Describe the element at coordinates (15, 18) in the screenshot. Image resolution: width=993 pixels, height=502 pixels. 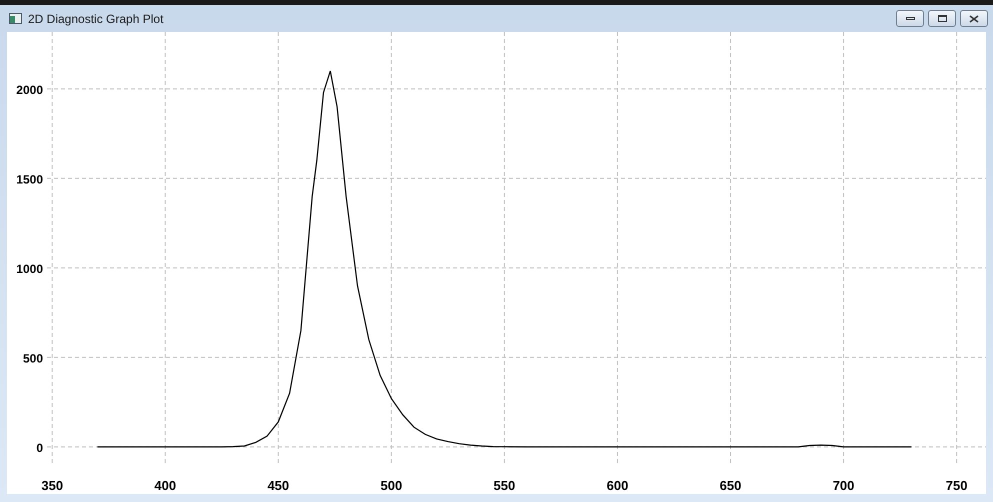
I see `app-icon` at that location.